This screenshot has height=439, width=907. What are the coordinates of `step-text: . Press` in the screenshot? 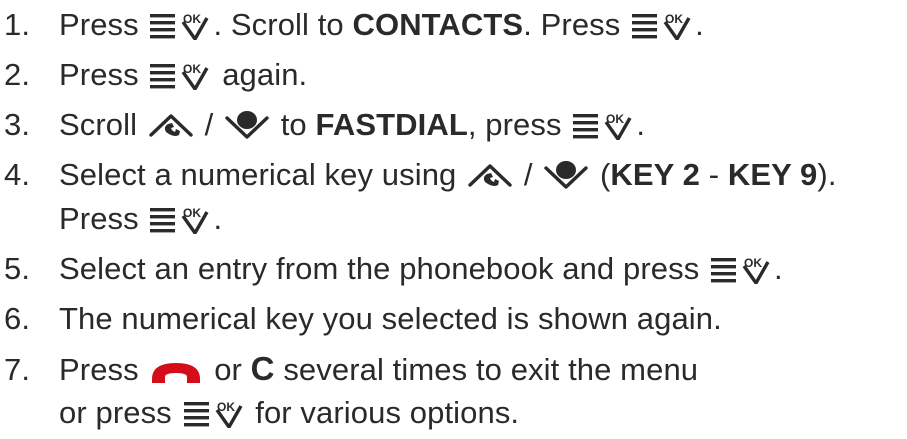 It's located at (572, 24).